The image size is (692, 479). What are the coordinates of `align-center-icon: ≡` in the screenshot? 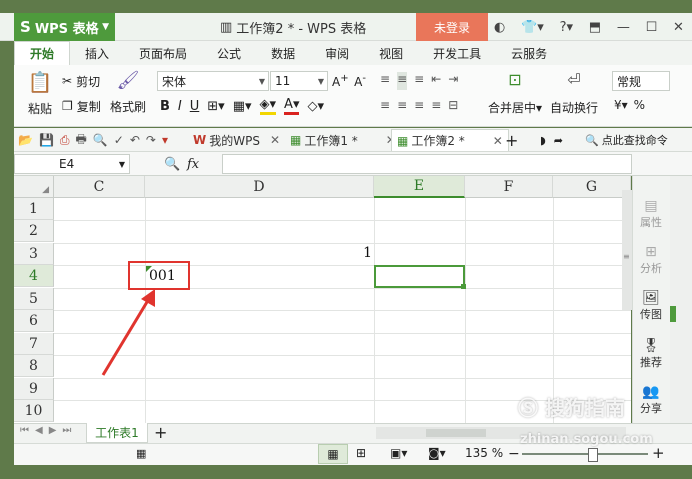 It's located at (402, 107).